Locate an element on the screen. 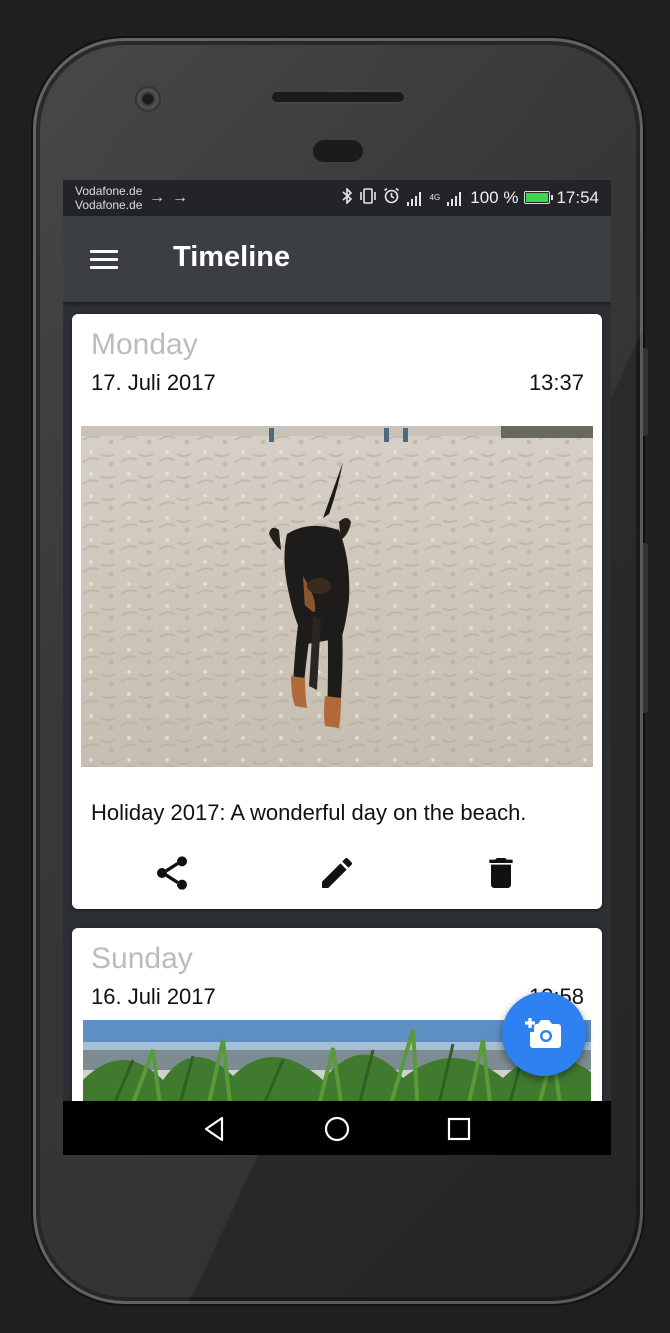  back-icon is located at coordinates (215, 1129).